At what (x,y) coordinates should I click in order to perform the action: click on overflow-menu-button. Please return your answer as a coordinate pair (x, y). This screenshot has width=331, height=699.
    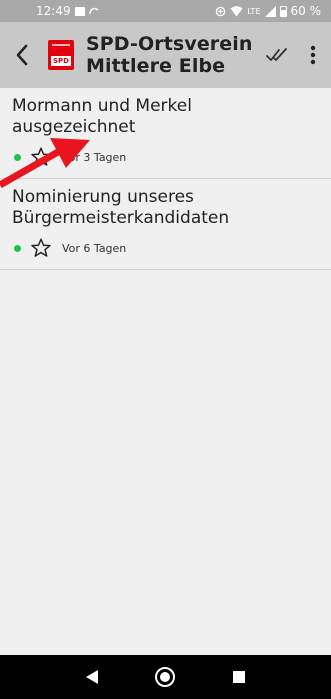
    Looking at the image, I should click on (313, 55).